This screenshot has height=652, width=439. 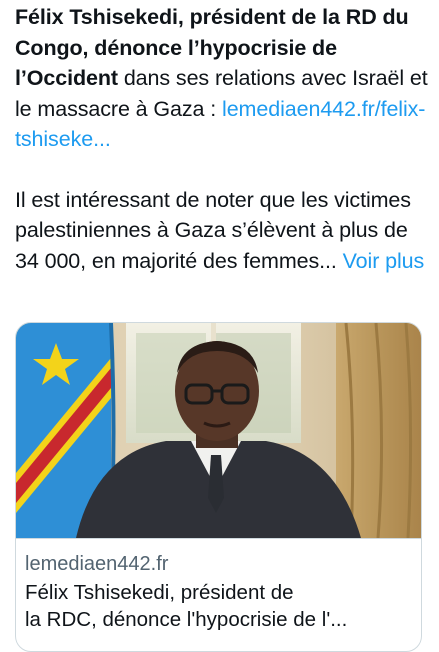 What do you see at coordinates (97, 564) in the screenshot?
I see `card-domain: lemediaen442.fr` at bounding box center [97, 564].